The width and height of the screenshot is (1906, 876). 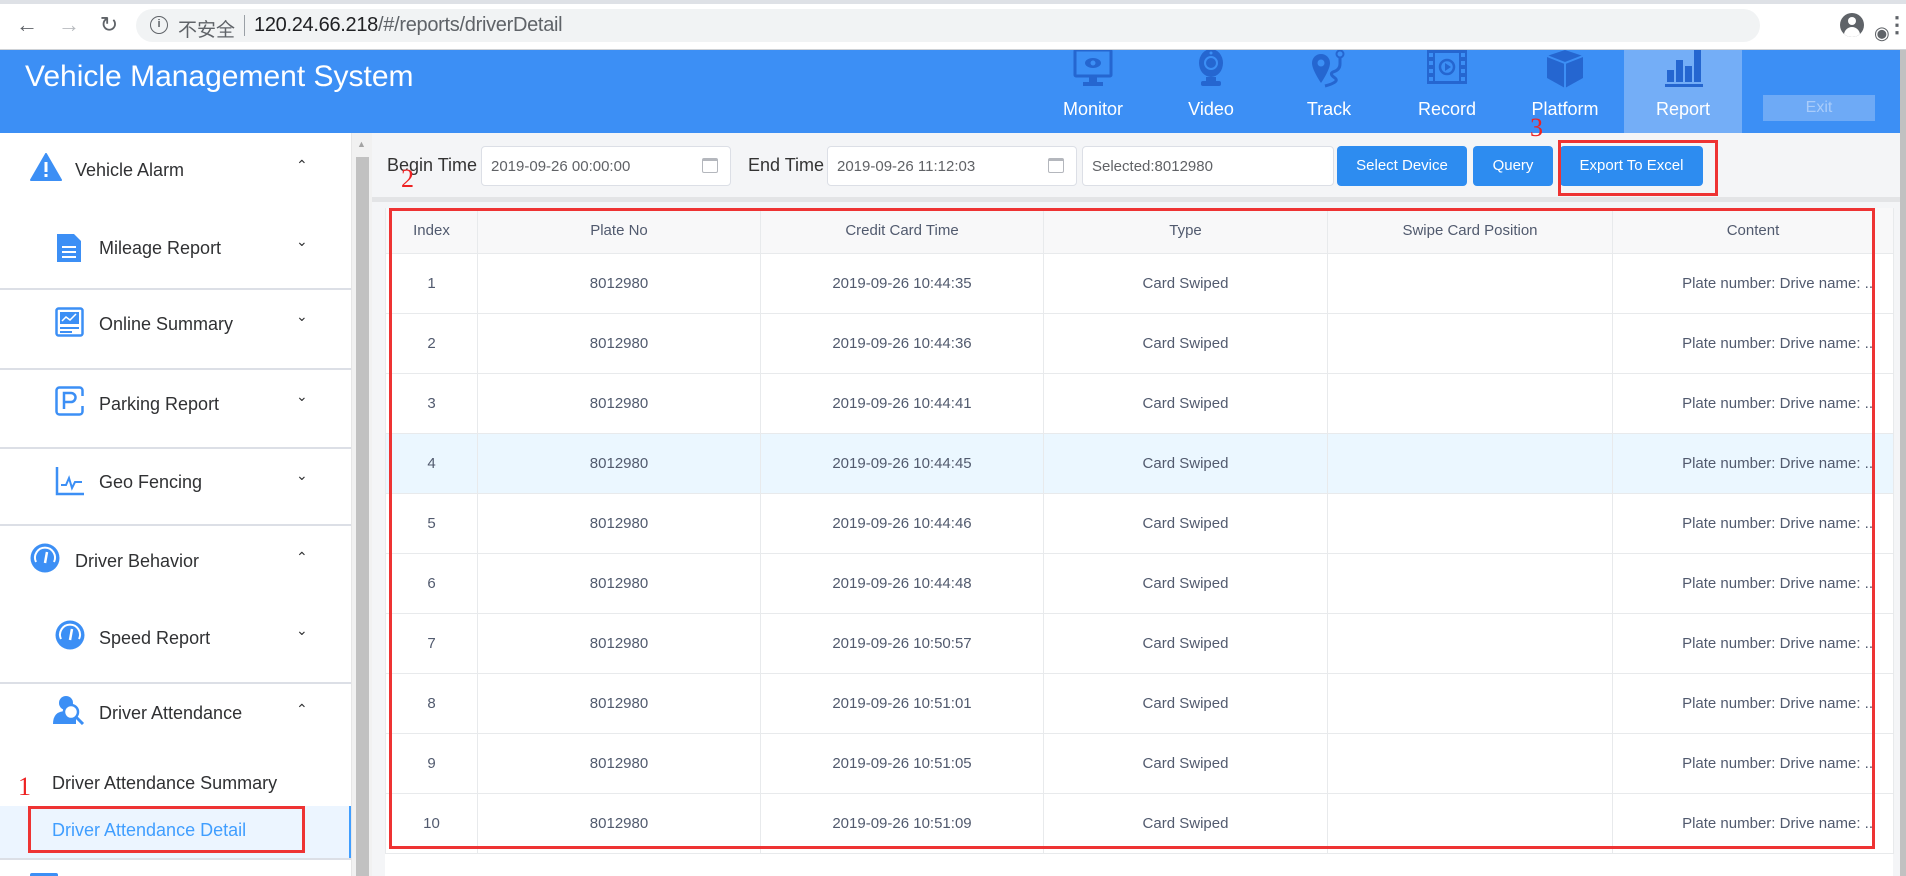 What do you see at coordinates (69, 710) in the screenshot?
I see `user-search-icon` at bounding box center [69, 710].